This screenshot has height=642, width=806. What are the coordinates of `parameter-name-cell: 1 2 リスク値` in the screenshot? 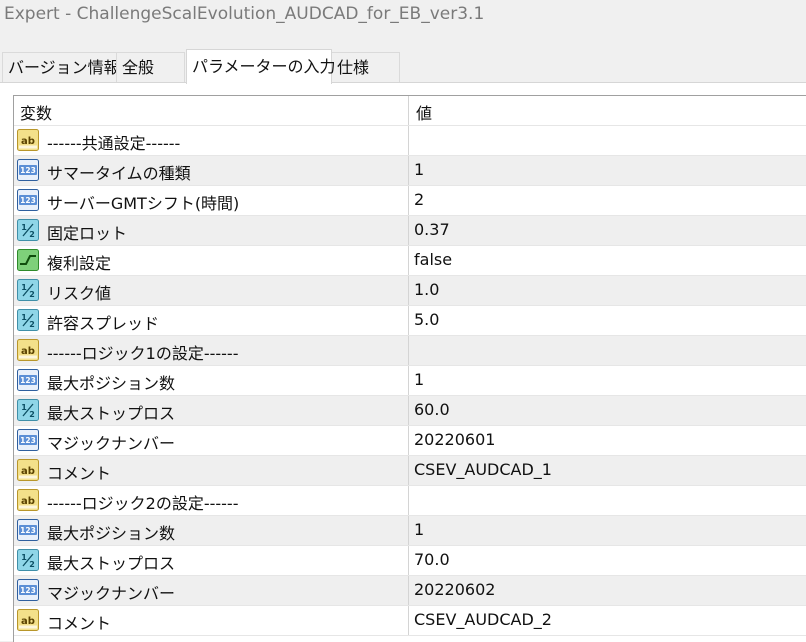 It's located at (211, 290).